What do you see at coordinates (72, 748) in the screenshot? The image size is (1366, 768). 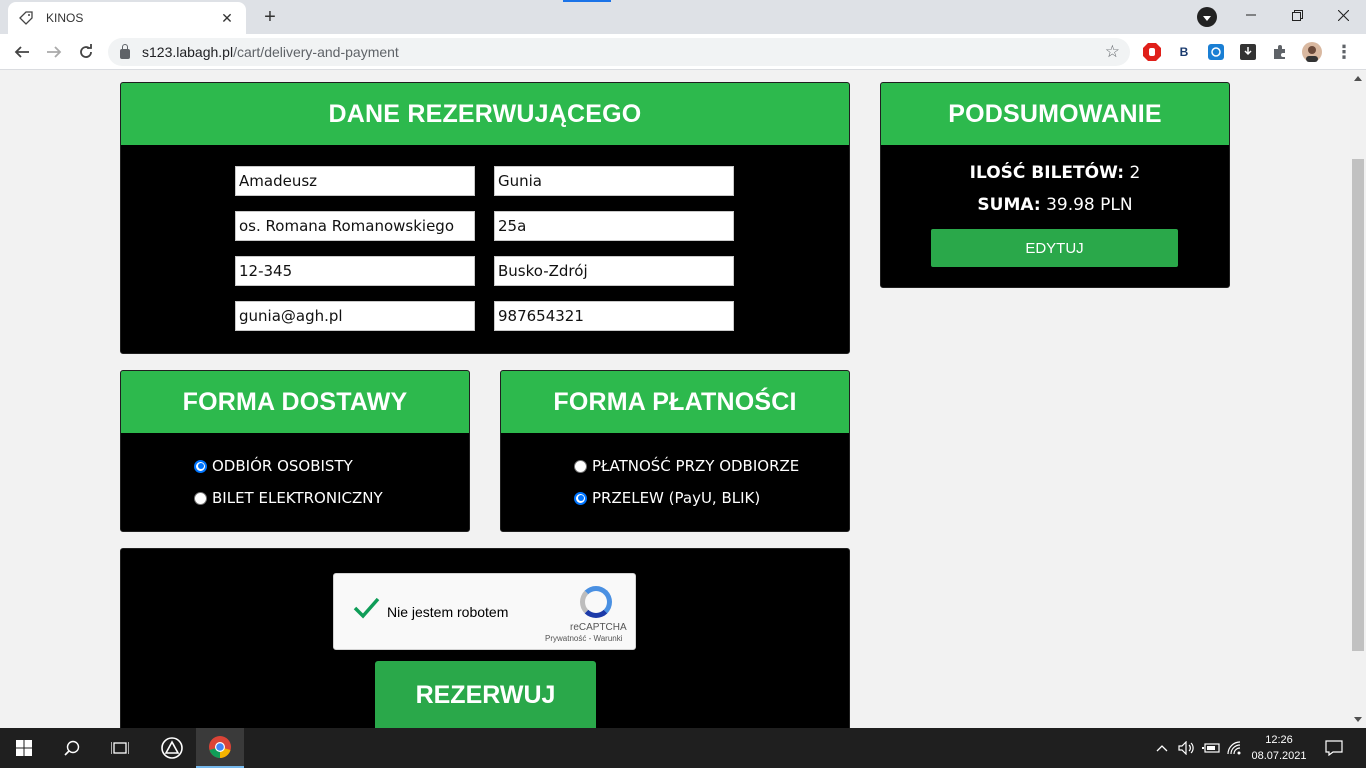 I see `search-icon` at bounding box center [72, 748].